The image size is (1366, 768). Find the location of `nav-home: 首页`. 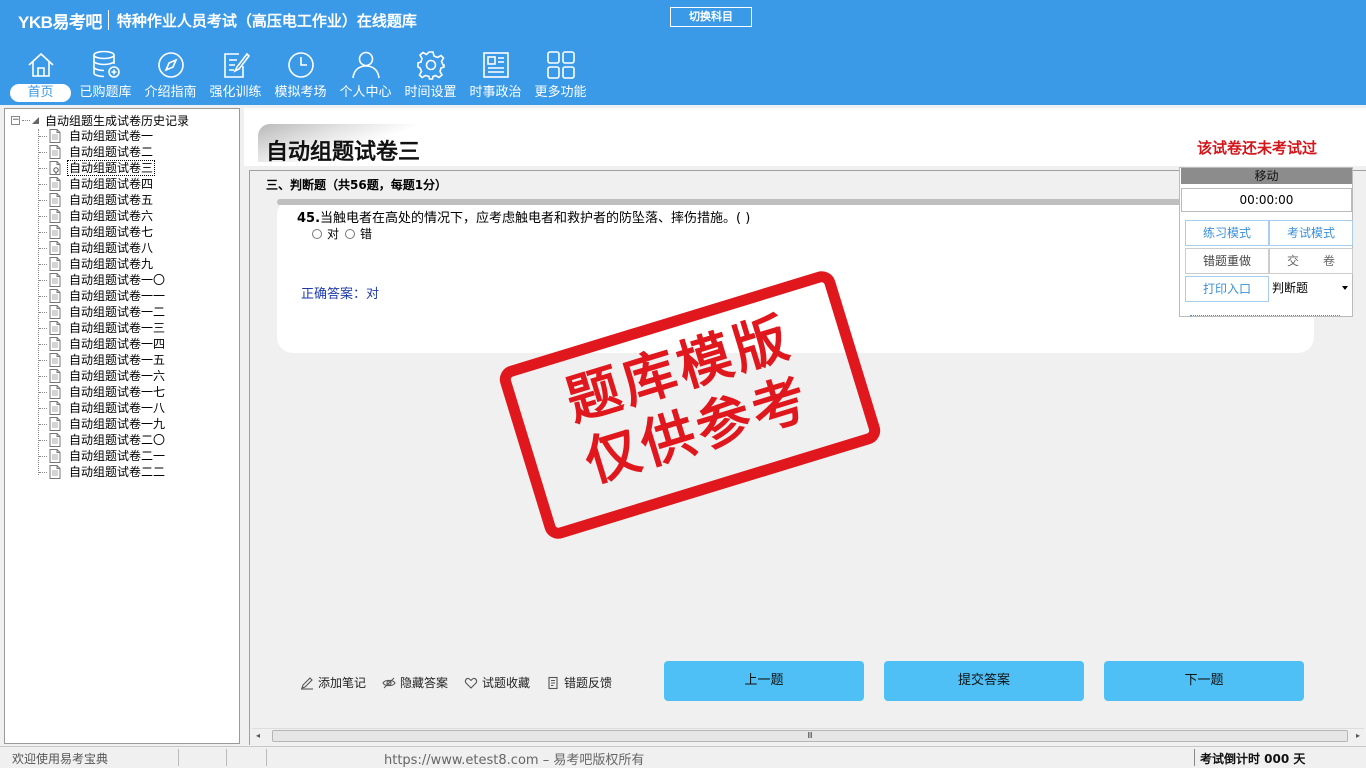

nav-home: 首页 is located at coordinates (40, 76).